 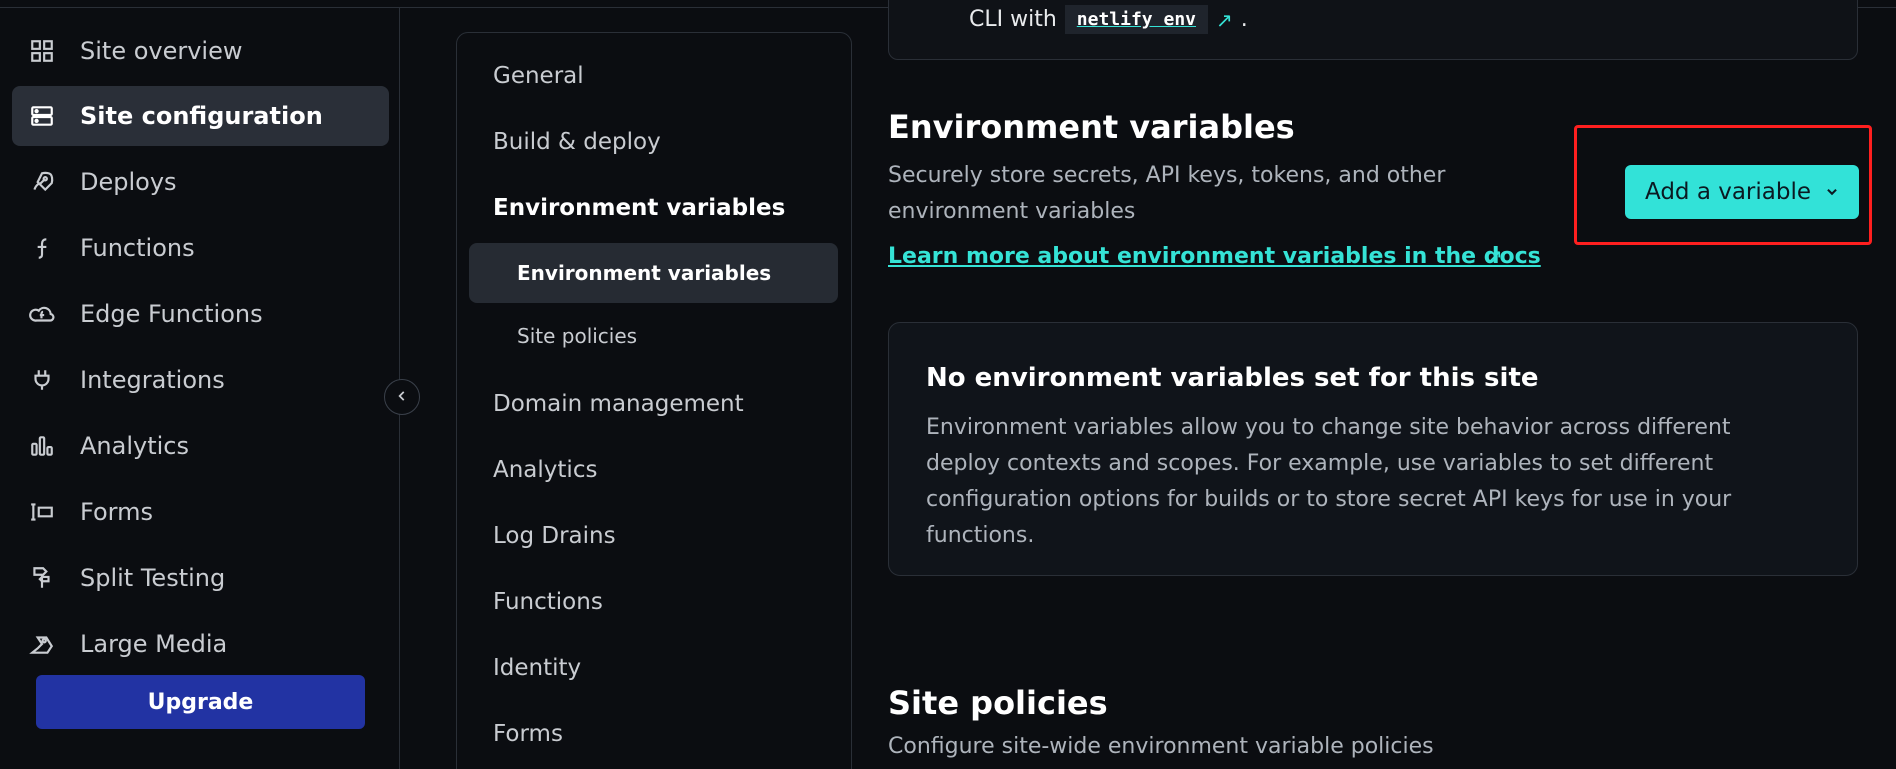 I want to click on add-variable-button: Add a variable, so click(x=1742, y=192).